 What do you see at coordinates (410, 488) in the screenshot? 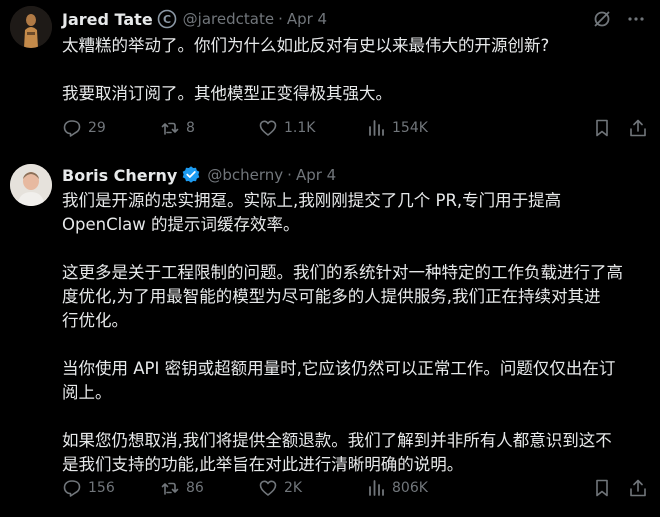
I see `views-count: 806K` at bounding box center [410, 488].